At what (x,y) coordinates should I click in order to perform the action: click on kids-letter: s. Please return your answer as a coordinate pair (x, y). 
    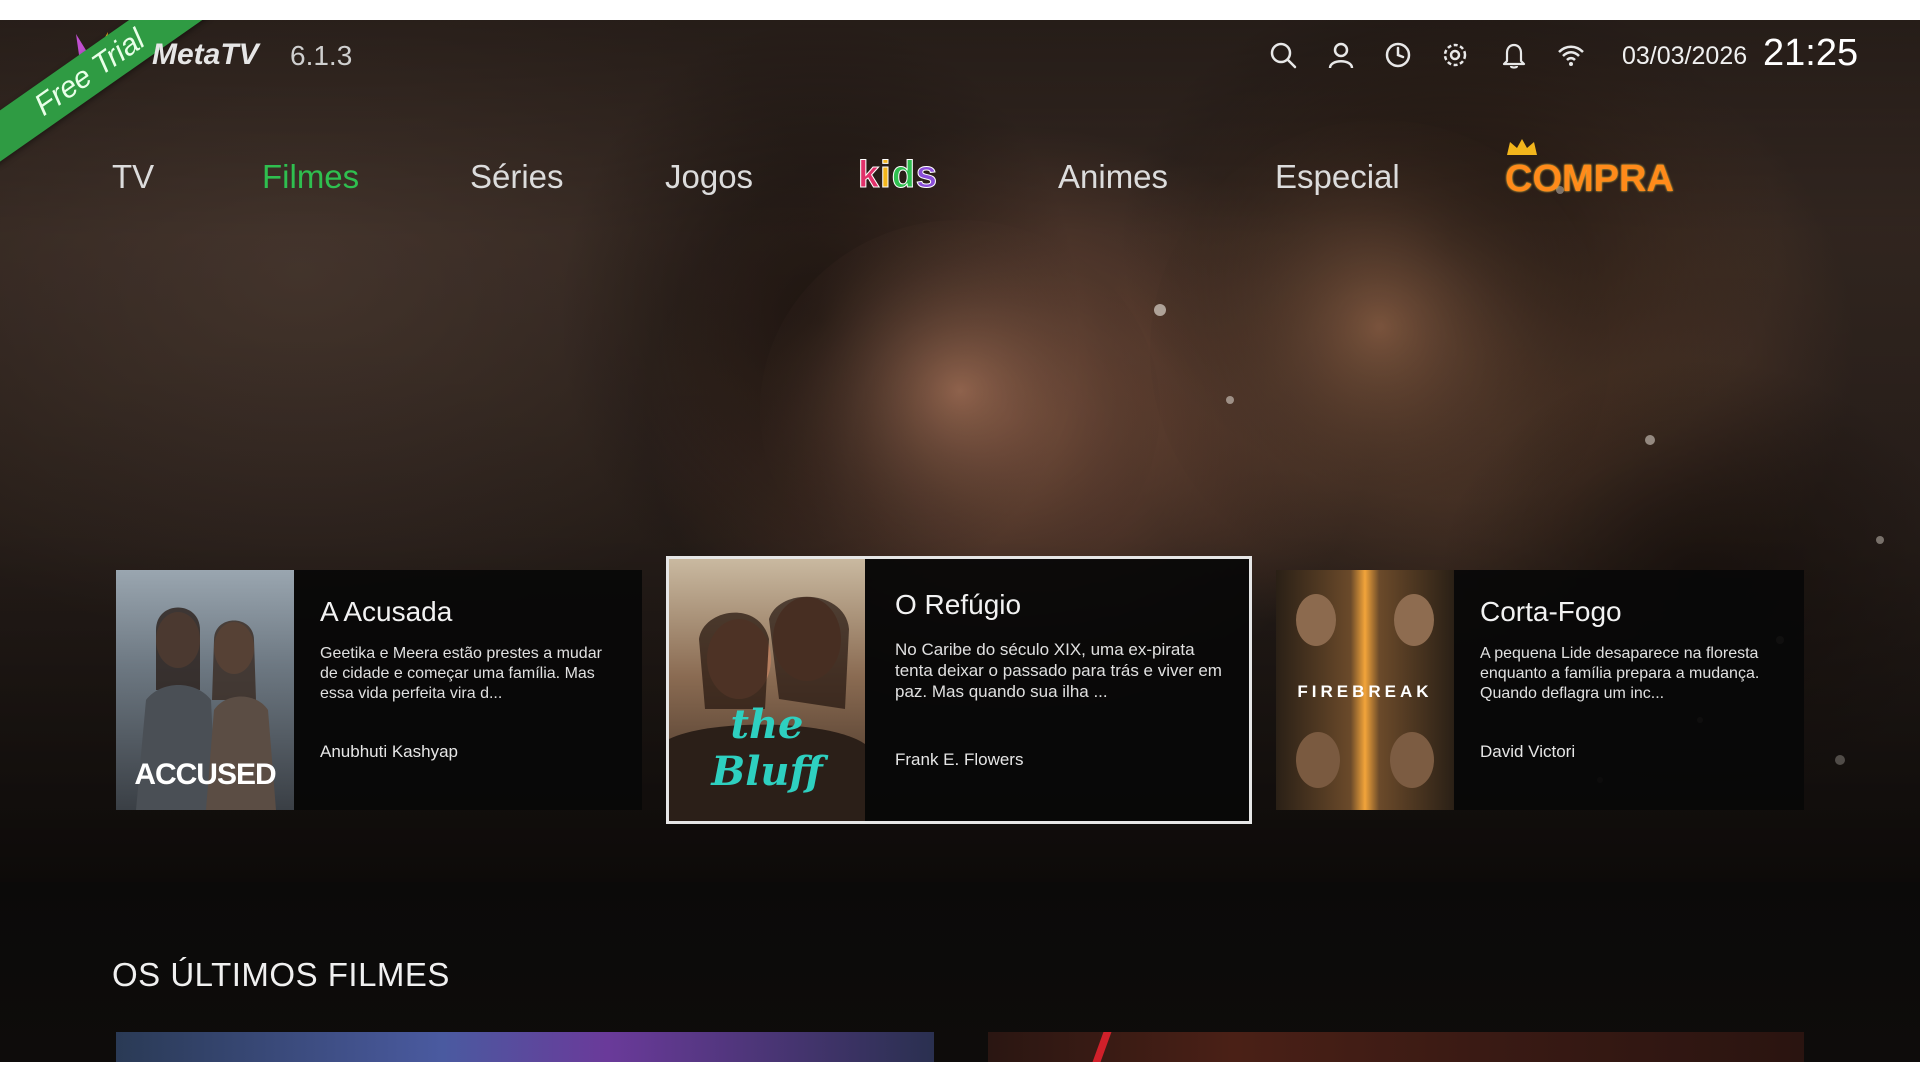
    Looking at the image, I should click on (927, 175).